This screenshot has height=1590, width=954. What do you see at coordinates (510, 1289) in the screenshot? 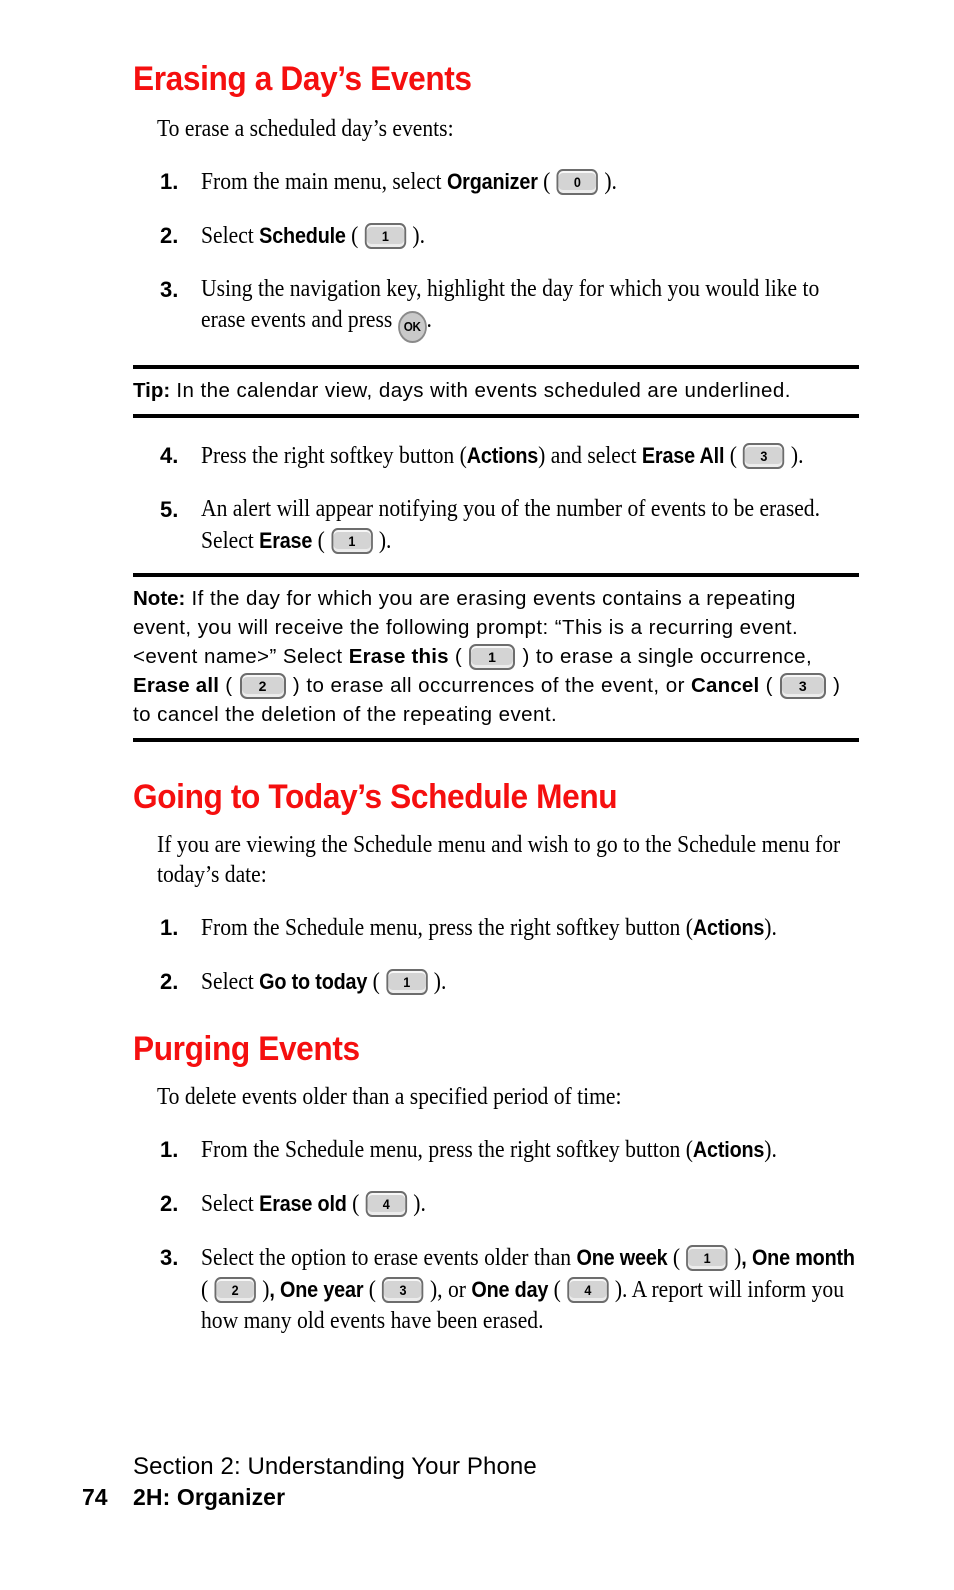
I see `ui-term: One day` at bounding box center [510, 1289].